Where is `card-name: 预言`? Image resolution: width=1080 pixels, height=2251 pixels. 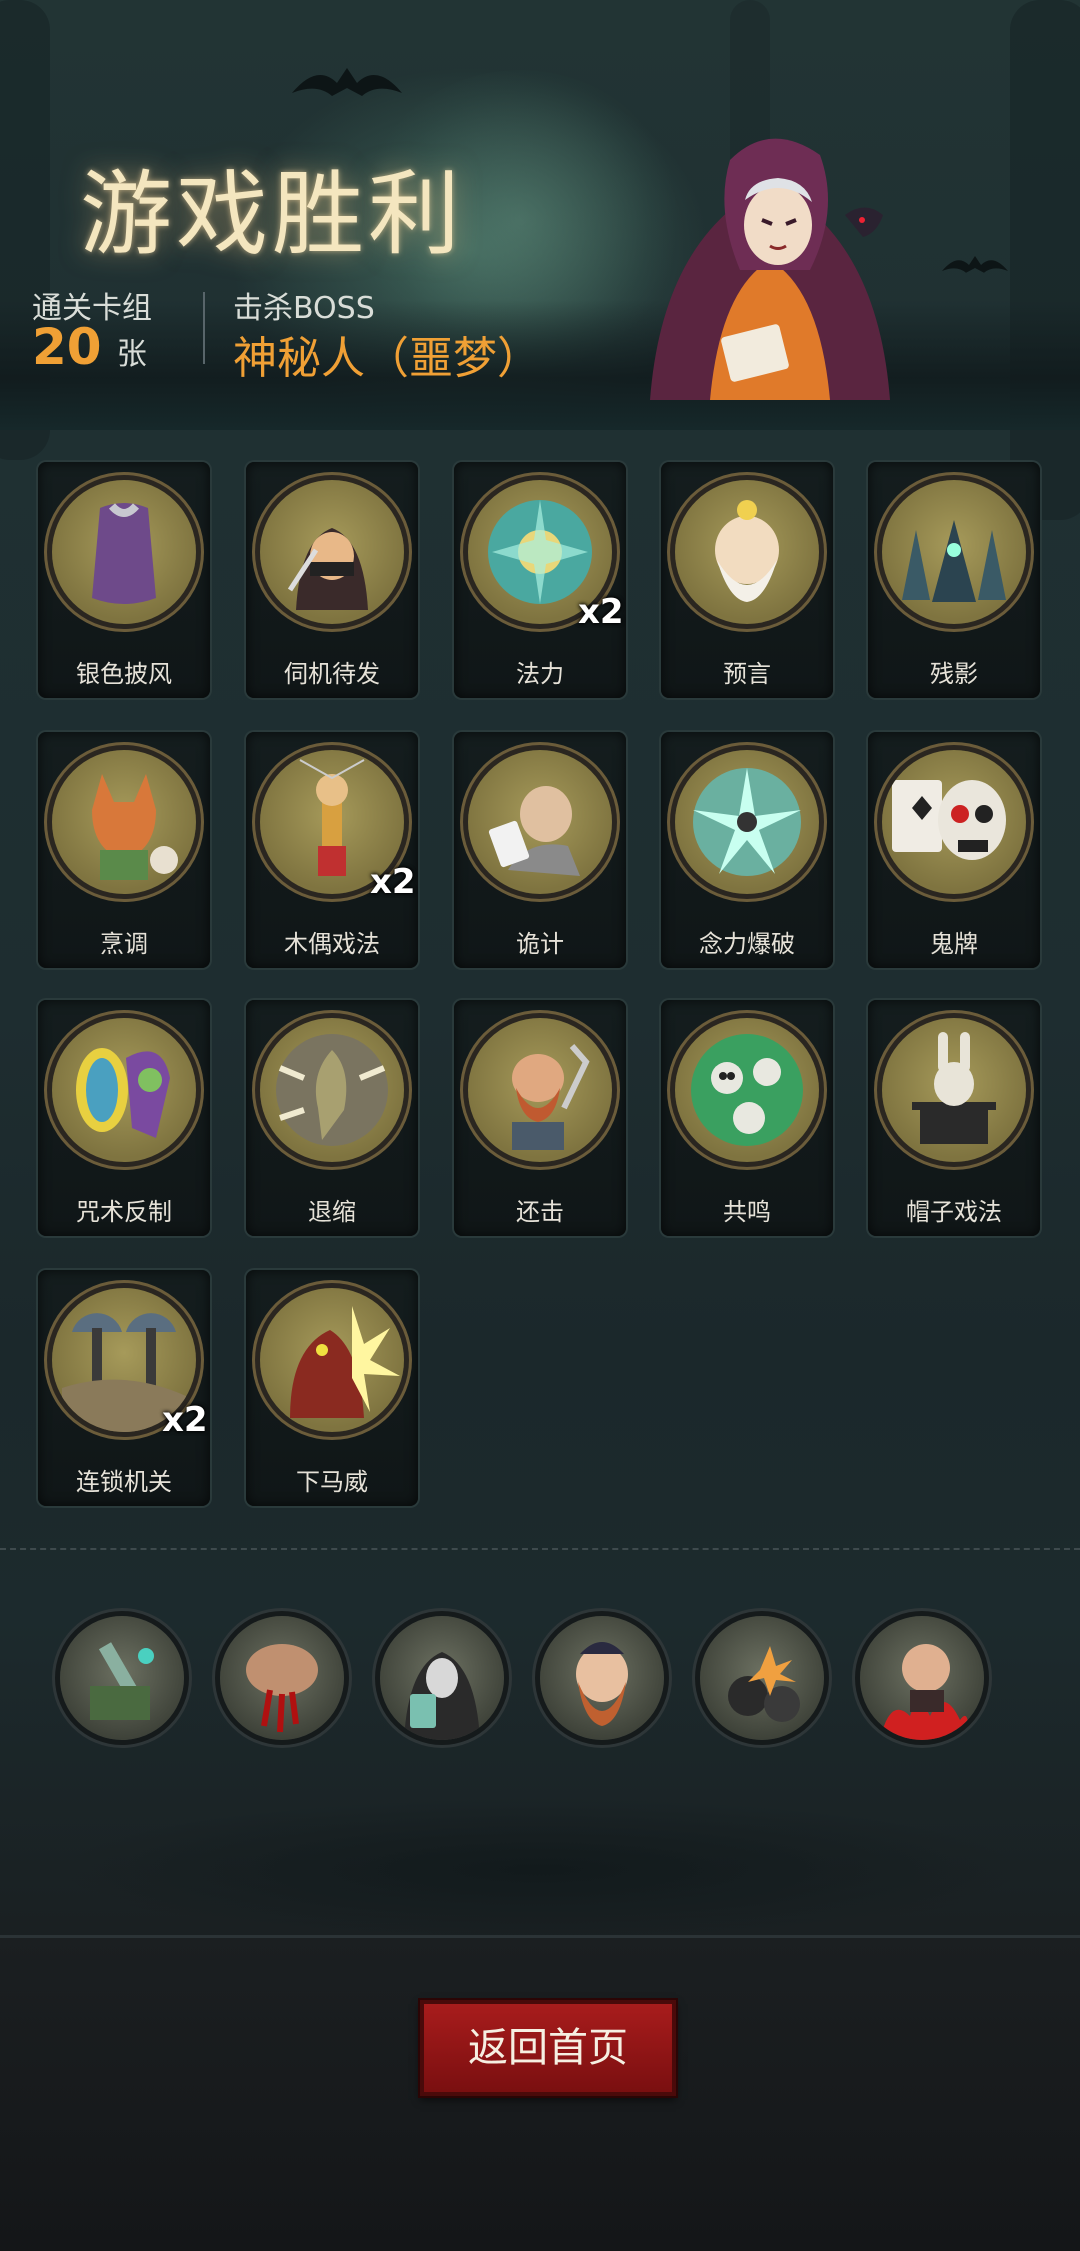 card-name: 预言 is located at coordinates (747, 674).